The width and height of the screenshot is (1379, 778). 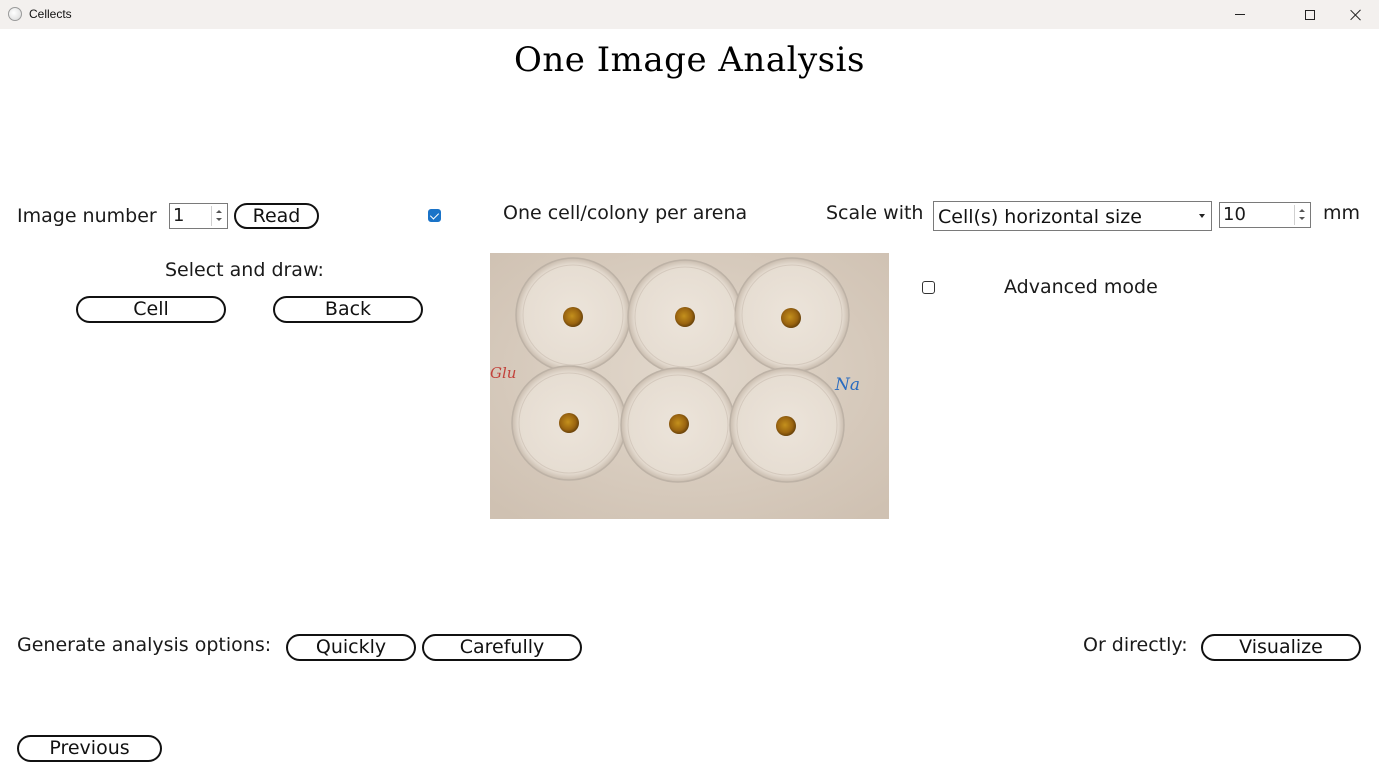 I want to click on scale-dropdown: Cell(s) horizontal size, so click(x=1072, y=216).